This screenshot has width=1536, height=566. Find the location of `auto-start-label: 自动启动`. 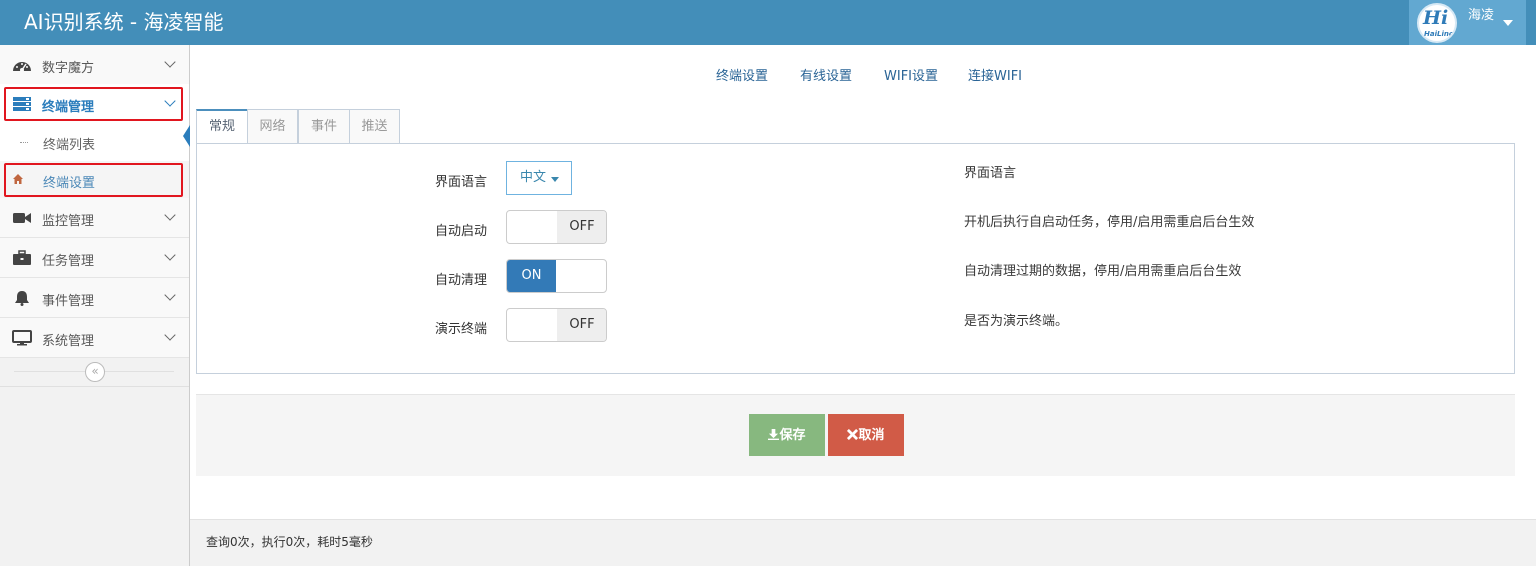

auto-start-label: 自动启动 is located at coordinates (461, 231).